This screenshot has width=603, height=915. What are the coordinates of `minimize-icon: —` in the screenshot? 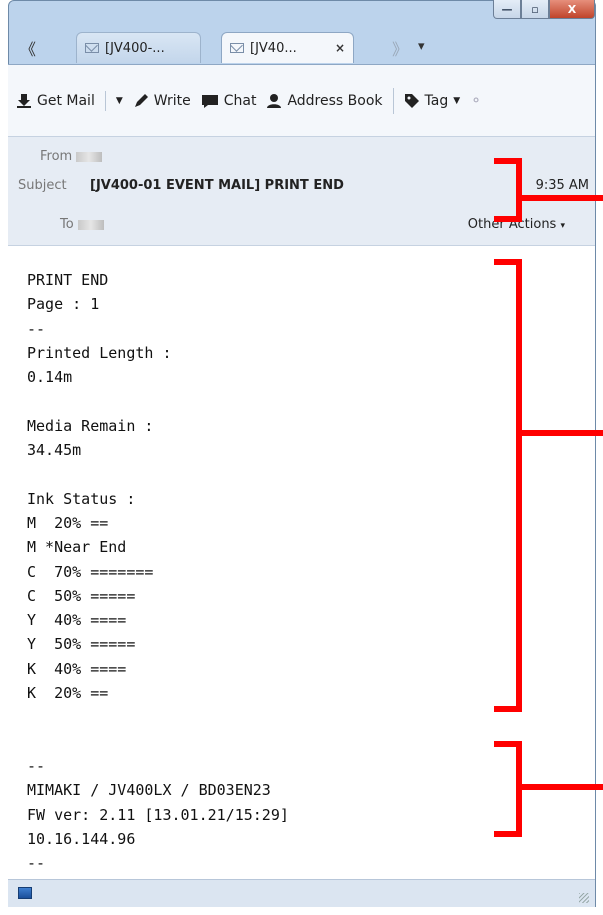 It's located at (507, 9).